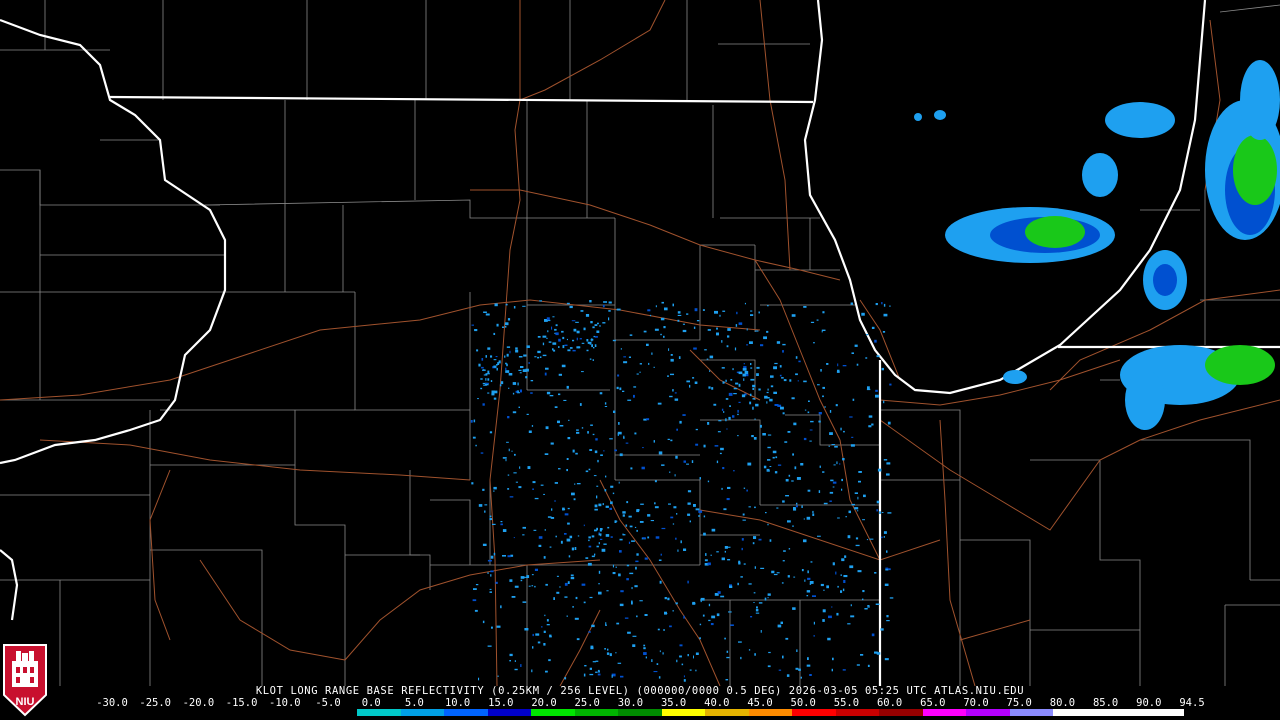  I want to click on colorbar-tick-label: 50.0, so click(803, 703).